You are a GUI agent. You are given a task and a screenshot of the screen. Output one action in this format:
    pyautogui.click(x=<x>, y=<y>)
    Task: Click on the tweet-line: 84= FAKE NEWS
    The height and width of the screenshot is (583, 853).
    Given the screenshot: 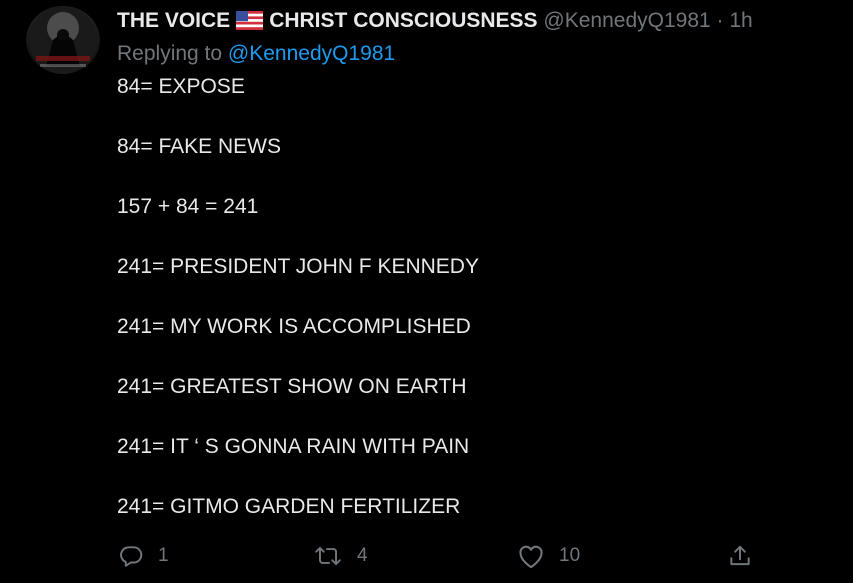 What is the action you would take?
    pyautogui.click(x=199, y=146)
    